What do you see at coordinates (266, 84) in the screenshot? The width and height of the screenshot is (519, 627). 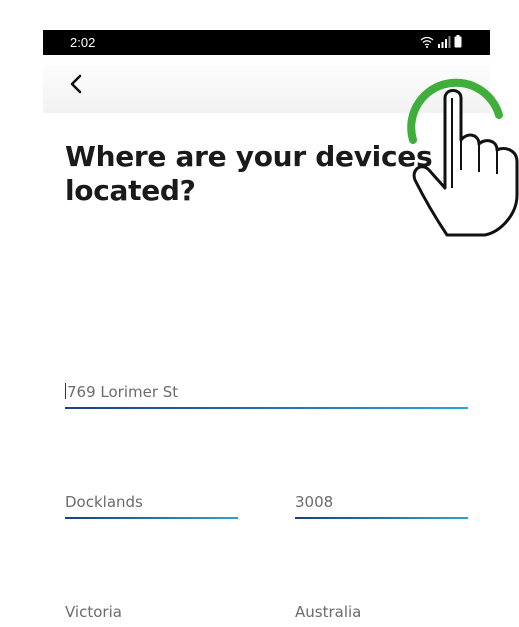 I see `app-bar` at bounding box center [266, 84].